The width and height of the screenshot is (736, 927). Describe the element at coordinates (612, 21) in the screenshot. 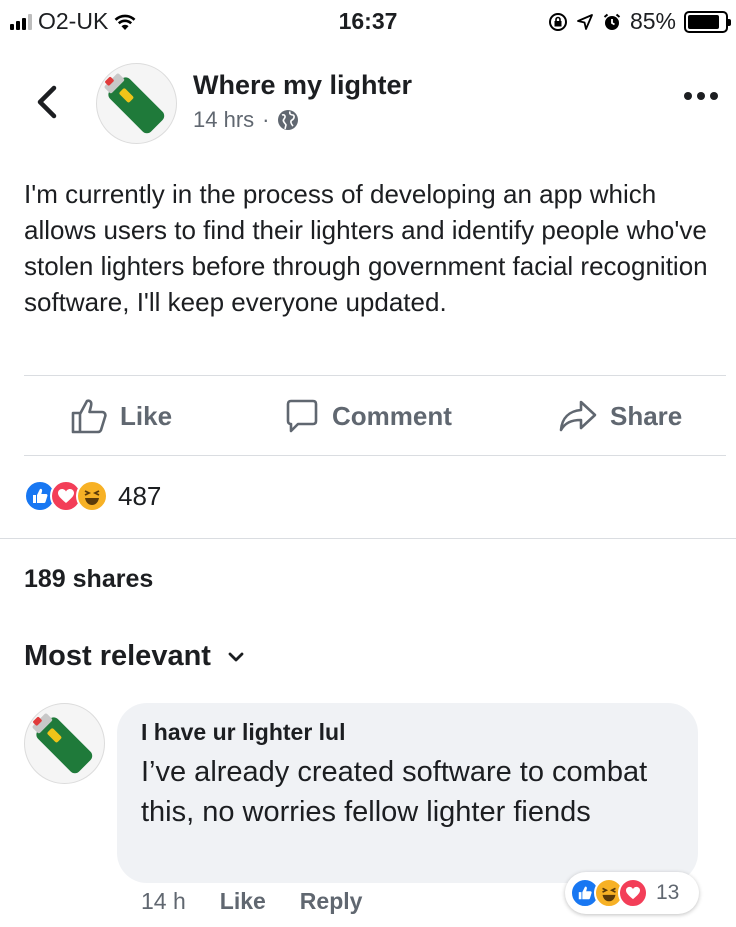

I see `alarm-icon` at that location.